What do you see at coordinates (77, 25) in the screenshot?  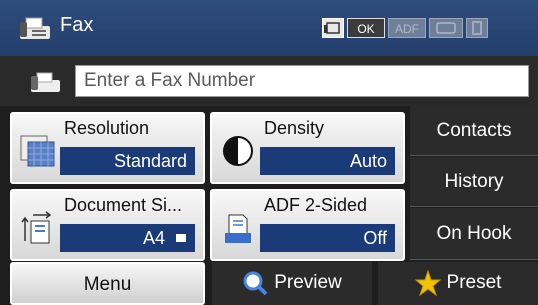 I see `page-title: Fax` at bounding box center [77, 25].